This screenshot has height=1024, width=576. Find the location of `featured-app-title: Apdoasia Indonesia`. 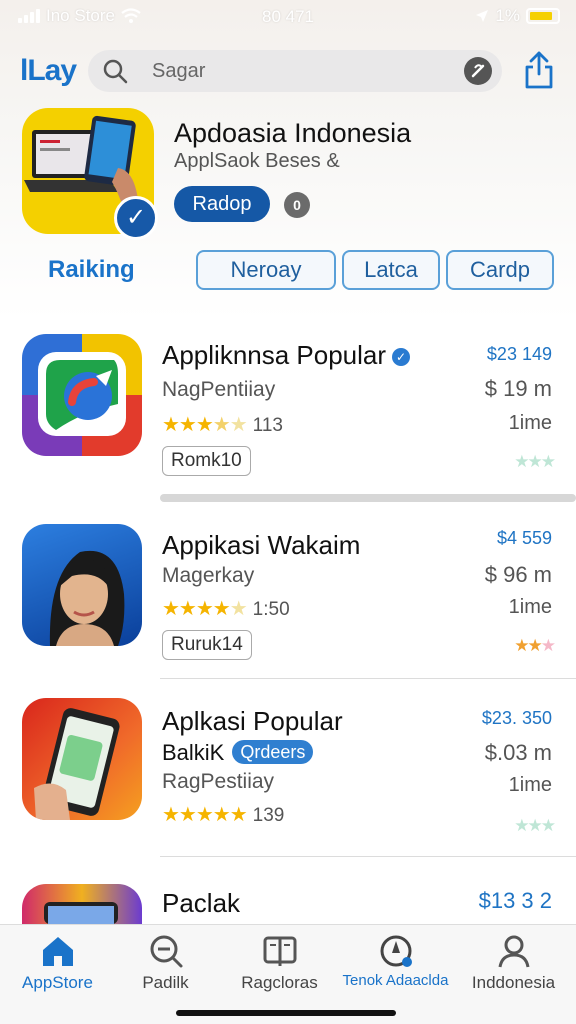

featured-app-title: Apdoasia Indonesia is located at coordinates (293, 133).